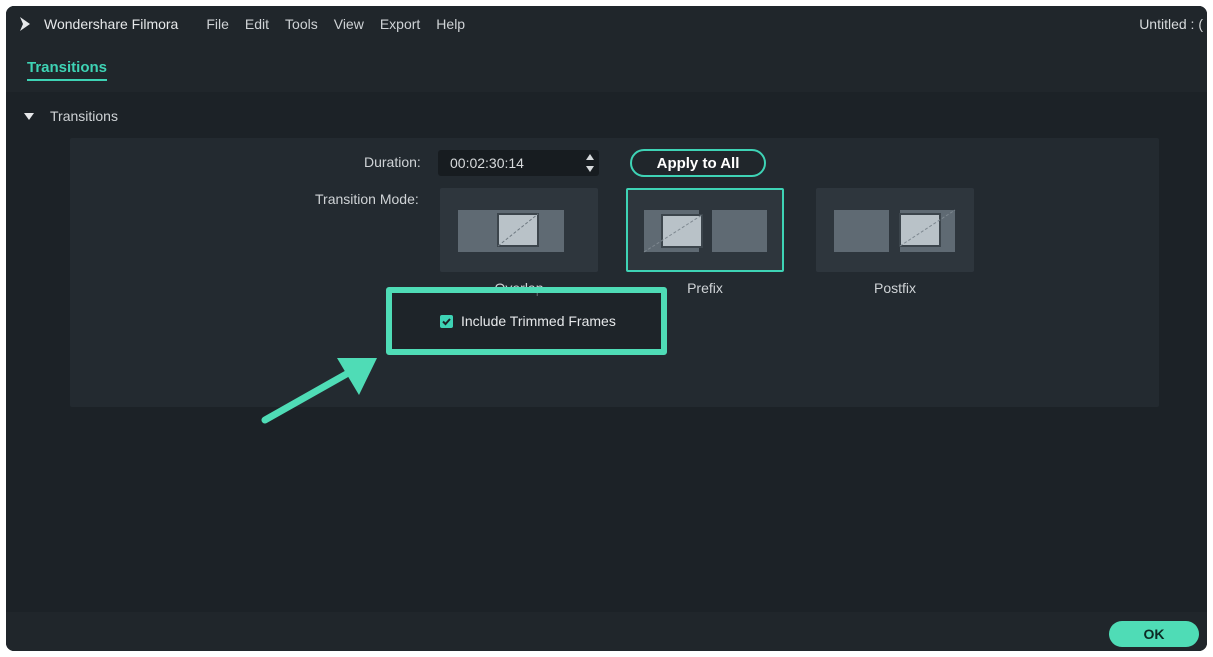  I want to click on menu-view: View, so click(349, 24).